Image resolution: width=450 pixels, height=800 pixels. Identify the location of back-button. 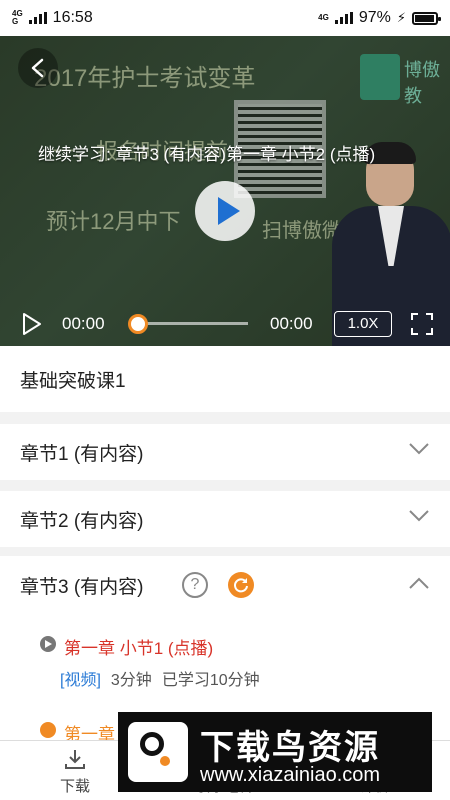
(38, 68).